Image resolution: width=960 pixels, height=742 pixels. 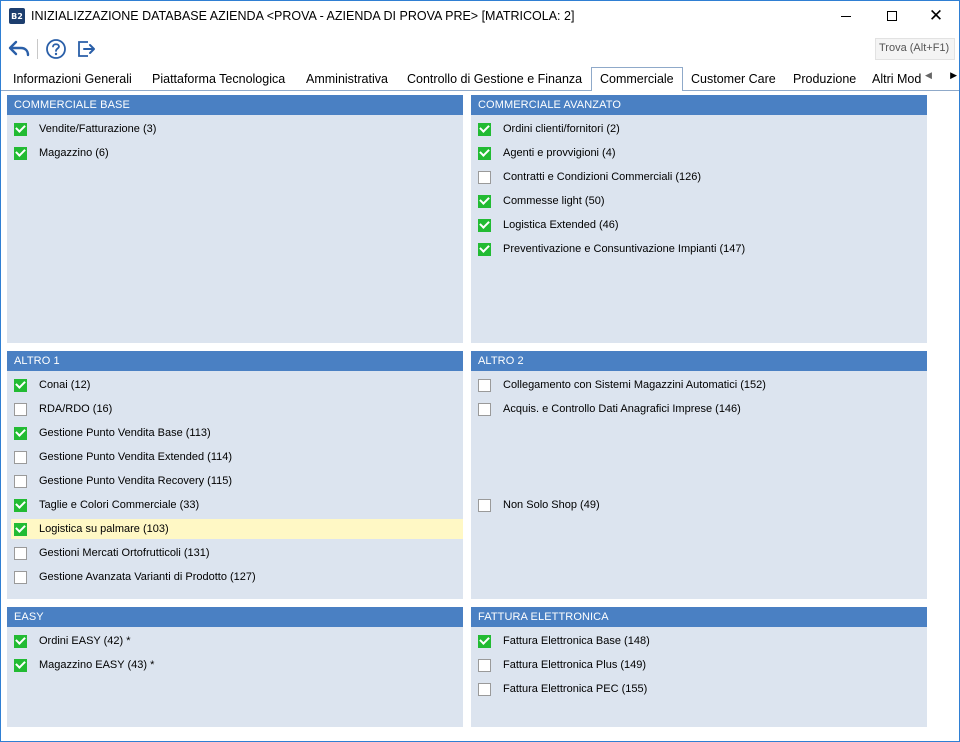 I want to click on toolbar-separator, so click(x=37, y=49).